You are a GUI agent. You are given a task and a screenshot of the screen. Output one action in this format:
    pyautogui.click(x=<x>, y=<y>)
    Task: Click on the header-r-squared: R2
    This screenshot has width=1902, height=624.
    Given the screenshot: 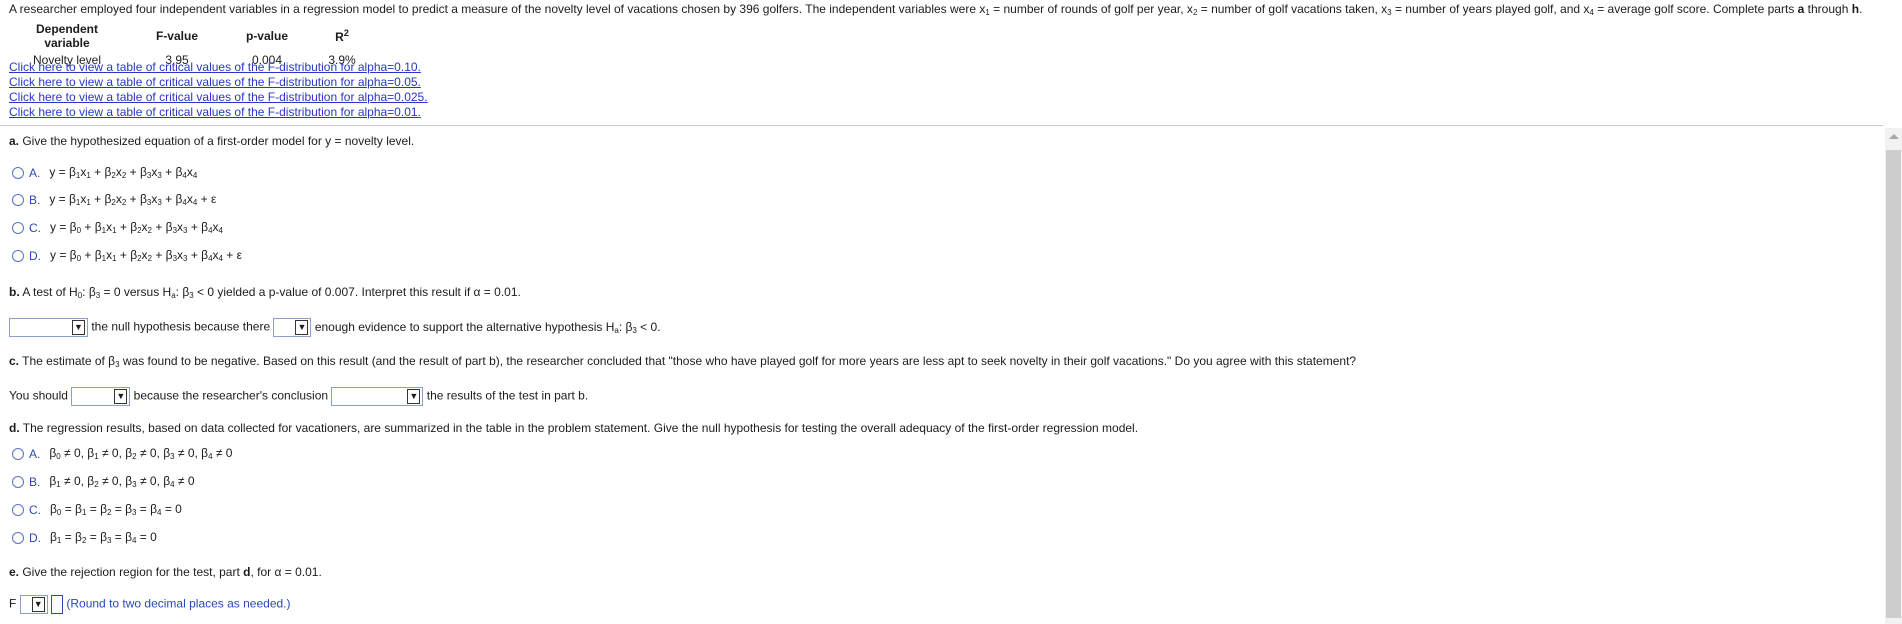 What is the action you would take?
    pyautogui.click(x=342, y=36)
    